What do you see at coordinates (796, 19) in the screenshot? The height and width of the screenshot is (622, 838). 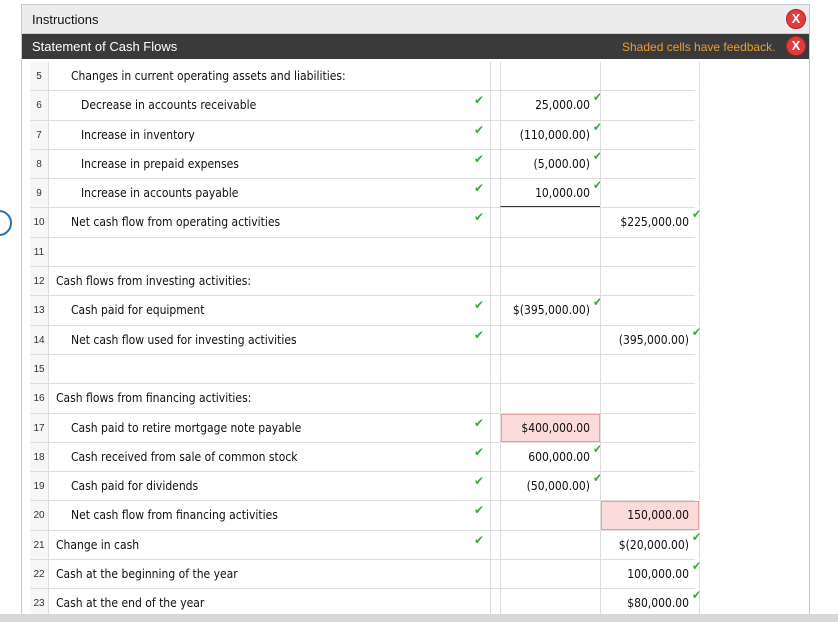 I see `close-icon: X` at bounding box center [796, 19].